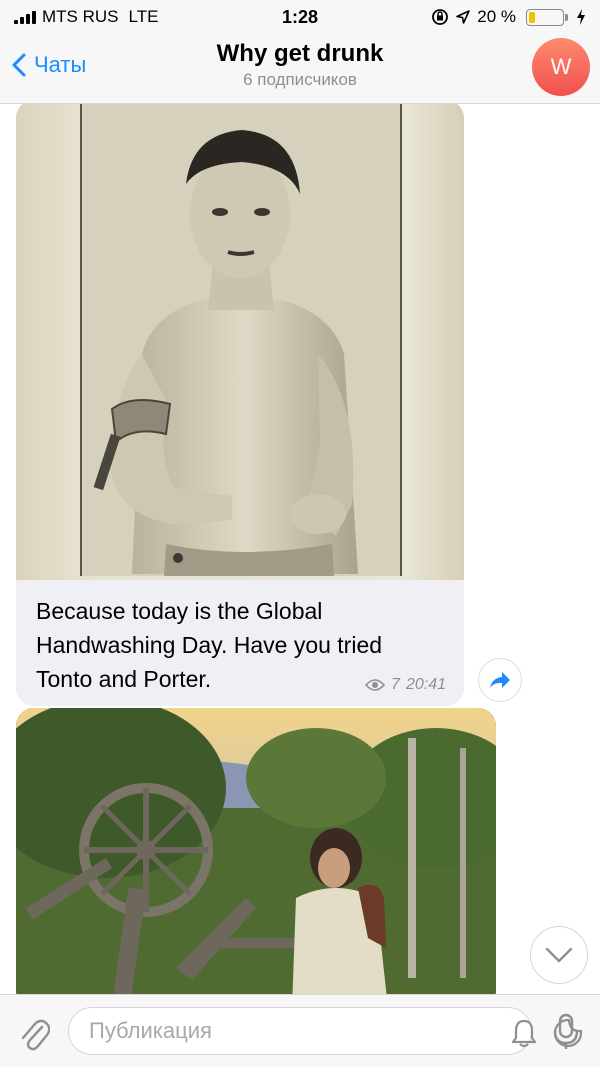  Describe the element at coordinates (143, 16) in the screenshot. I see `network-type: LTE` at that location.